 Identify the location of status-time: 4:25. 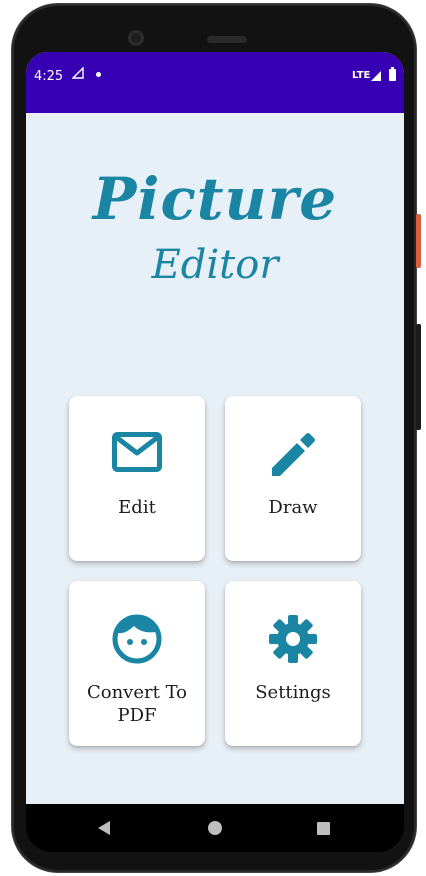
(49, 76).